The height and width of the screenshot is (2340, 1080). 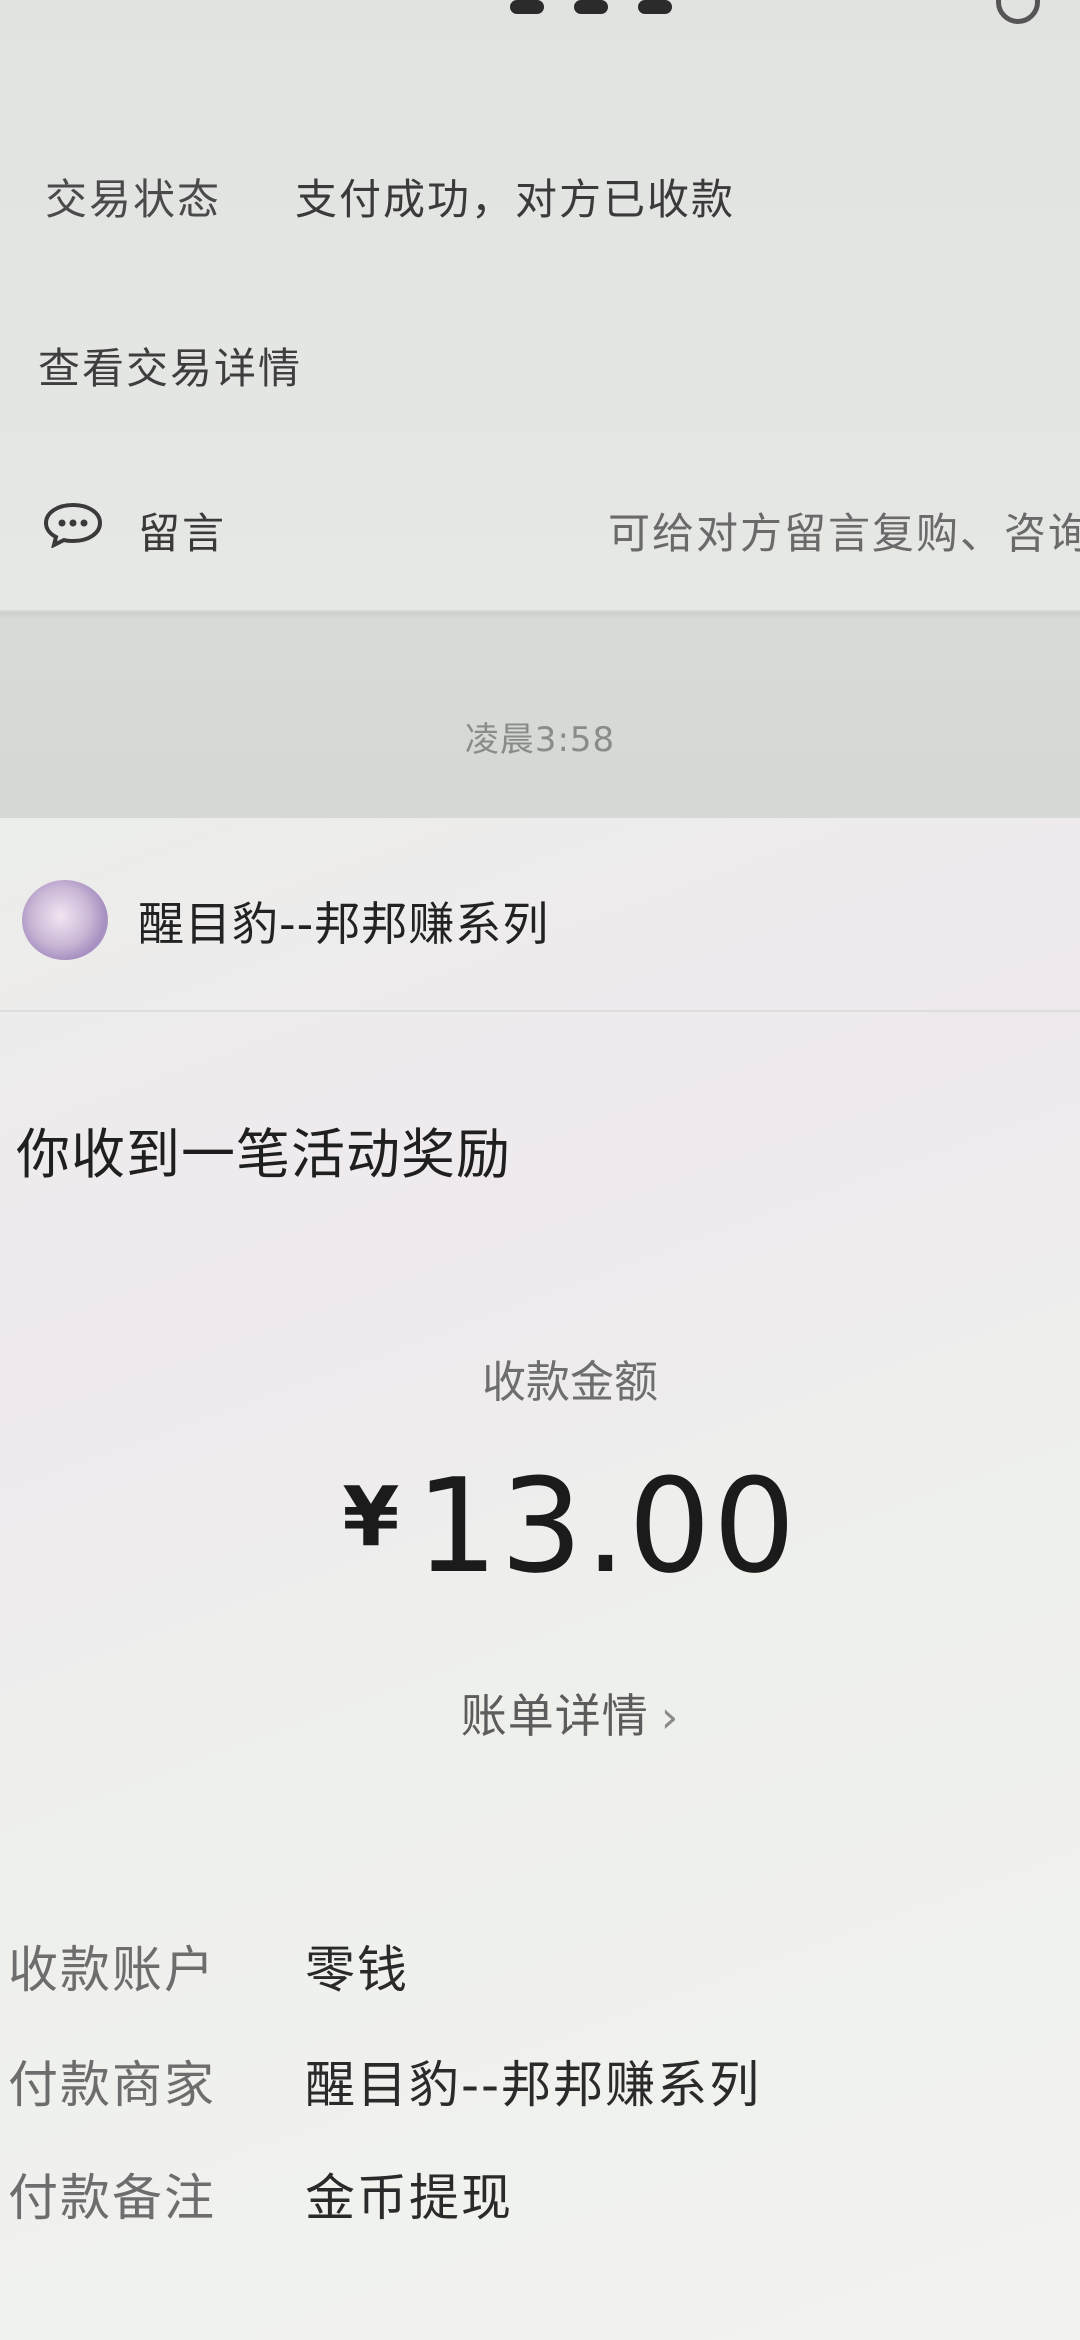 What do you see at coordinates (65, 920) in the screenshot?
I see `avatar` at bounding box center [65, 920].